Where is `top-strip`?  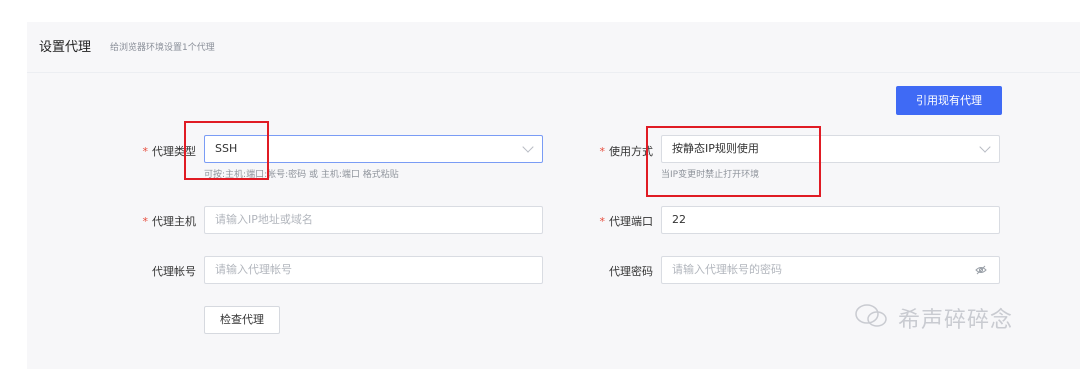 top-strip is located at coordinates (553, 11).